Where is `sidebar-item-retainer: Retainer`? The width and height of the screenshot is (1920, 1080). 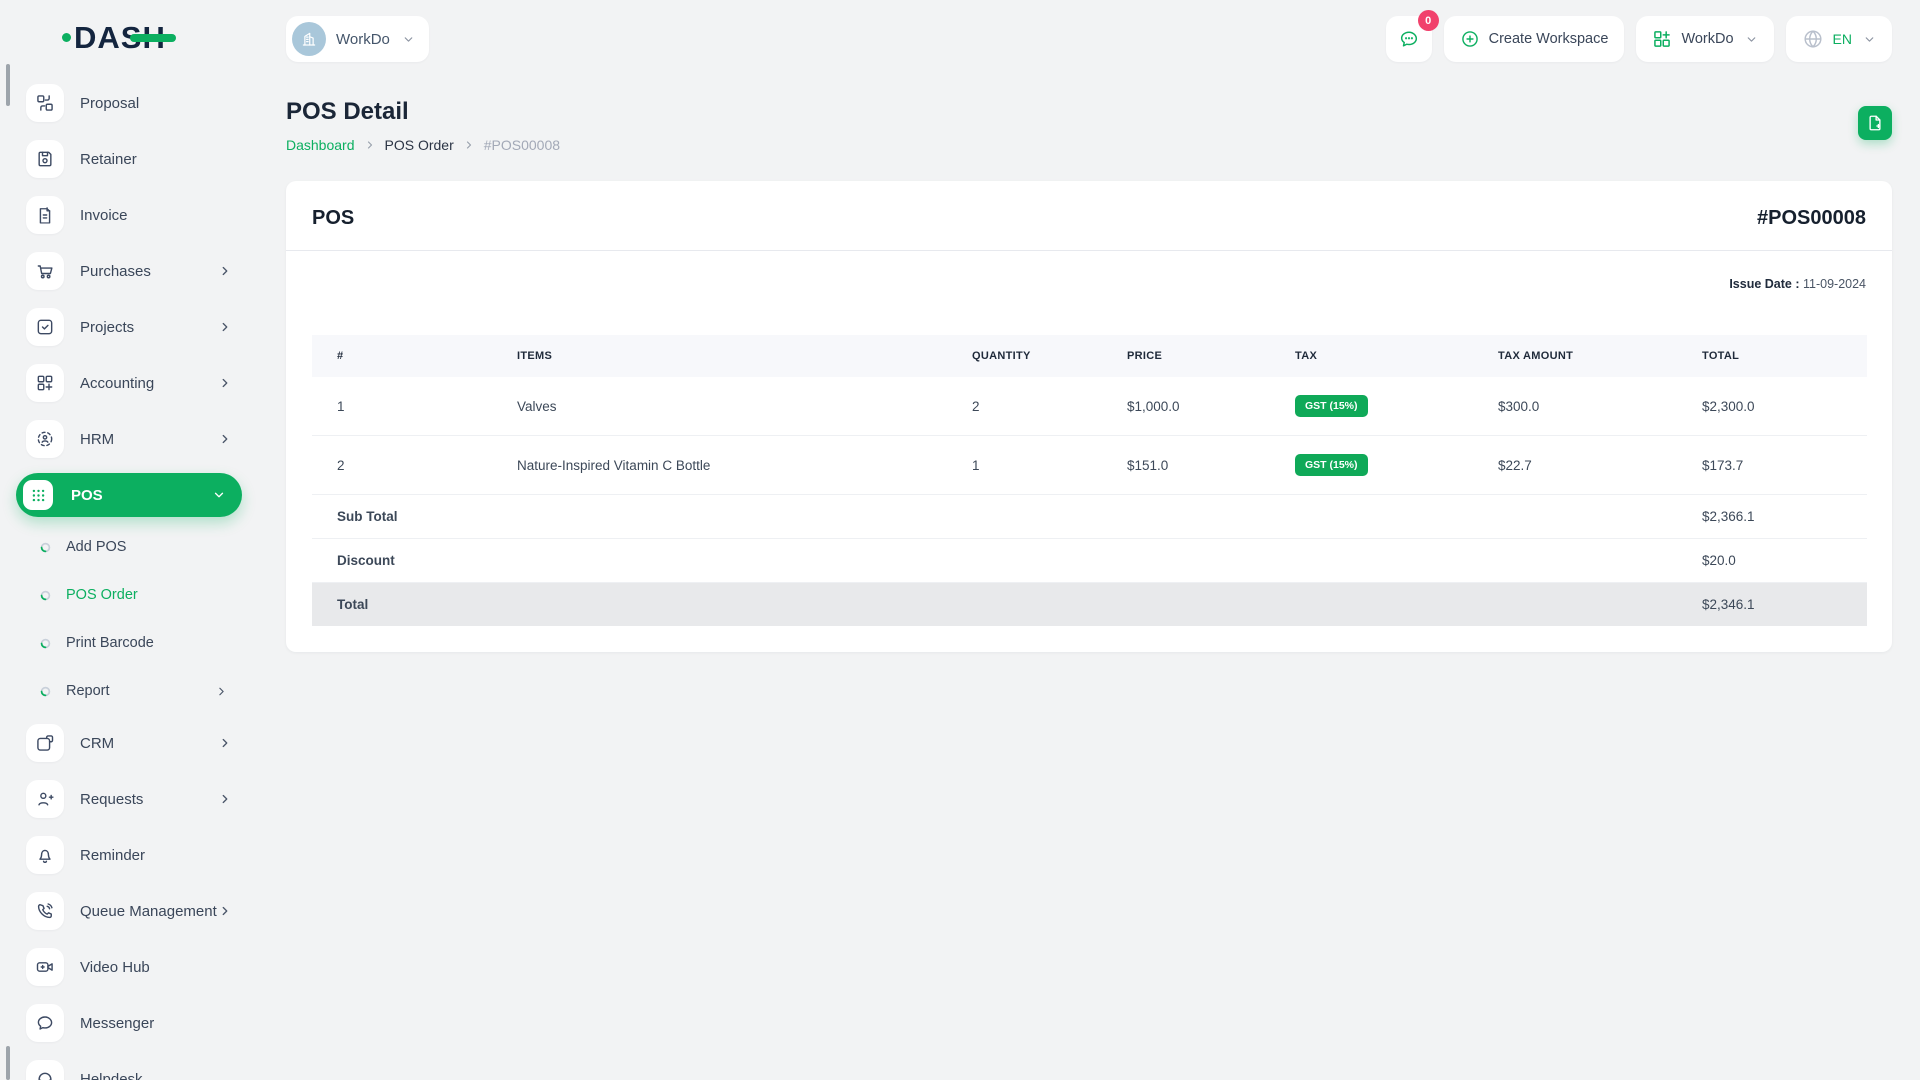 sidebar-item-retainer: Retainer is located at coordinates (129, 159).